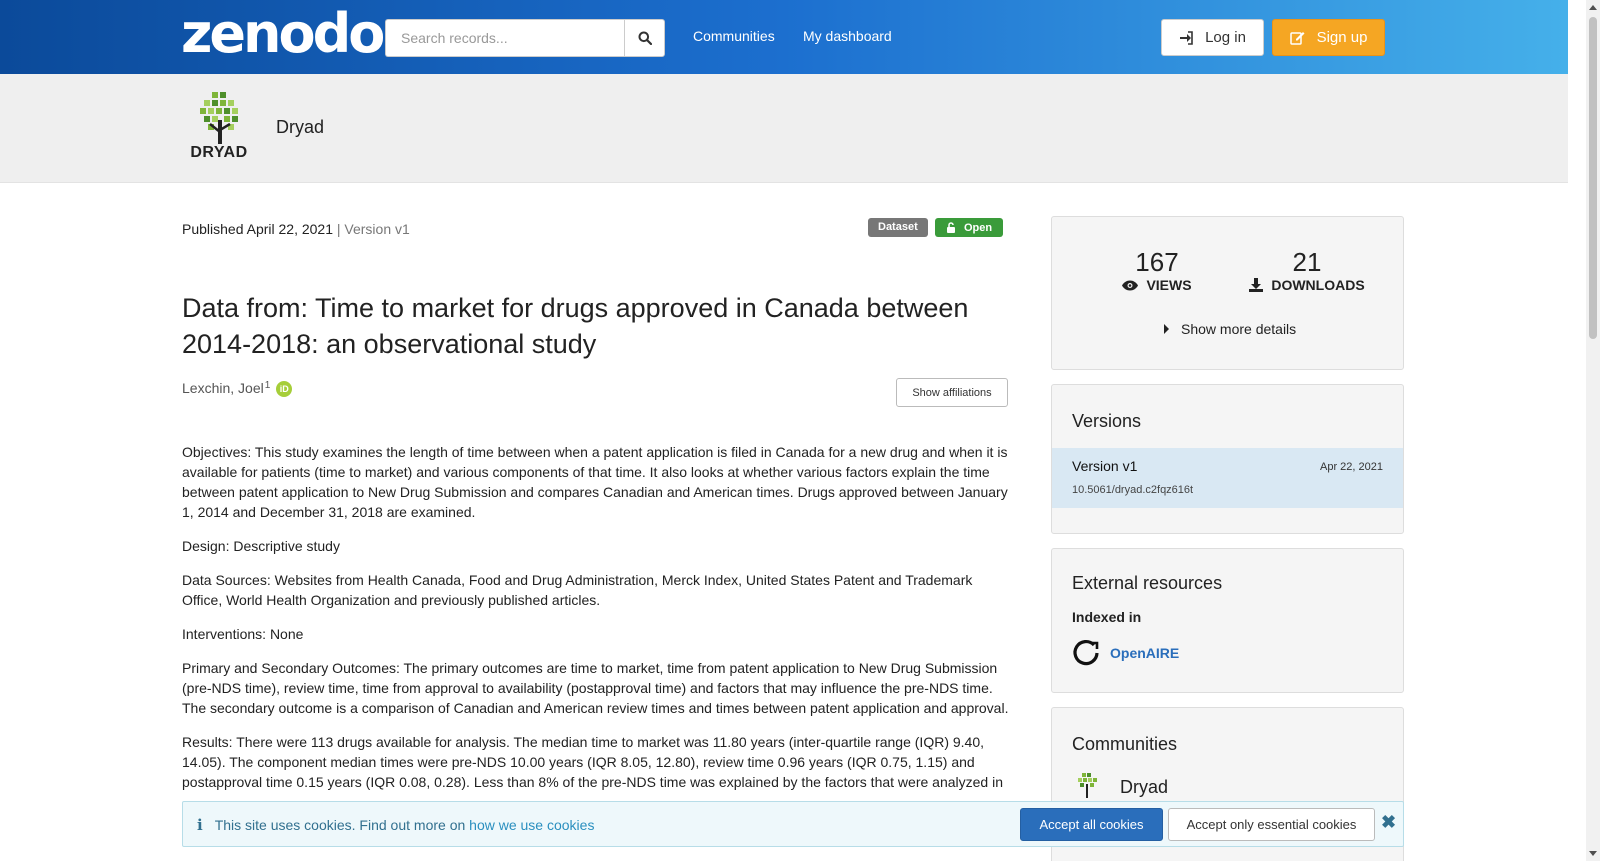  Describe the element at coordinates (1297, 38) in the screenshot. I see `edit-icon` at that location.